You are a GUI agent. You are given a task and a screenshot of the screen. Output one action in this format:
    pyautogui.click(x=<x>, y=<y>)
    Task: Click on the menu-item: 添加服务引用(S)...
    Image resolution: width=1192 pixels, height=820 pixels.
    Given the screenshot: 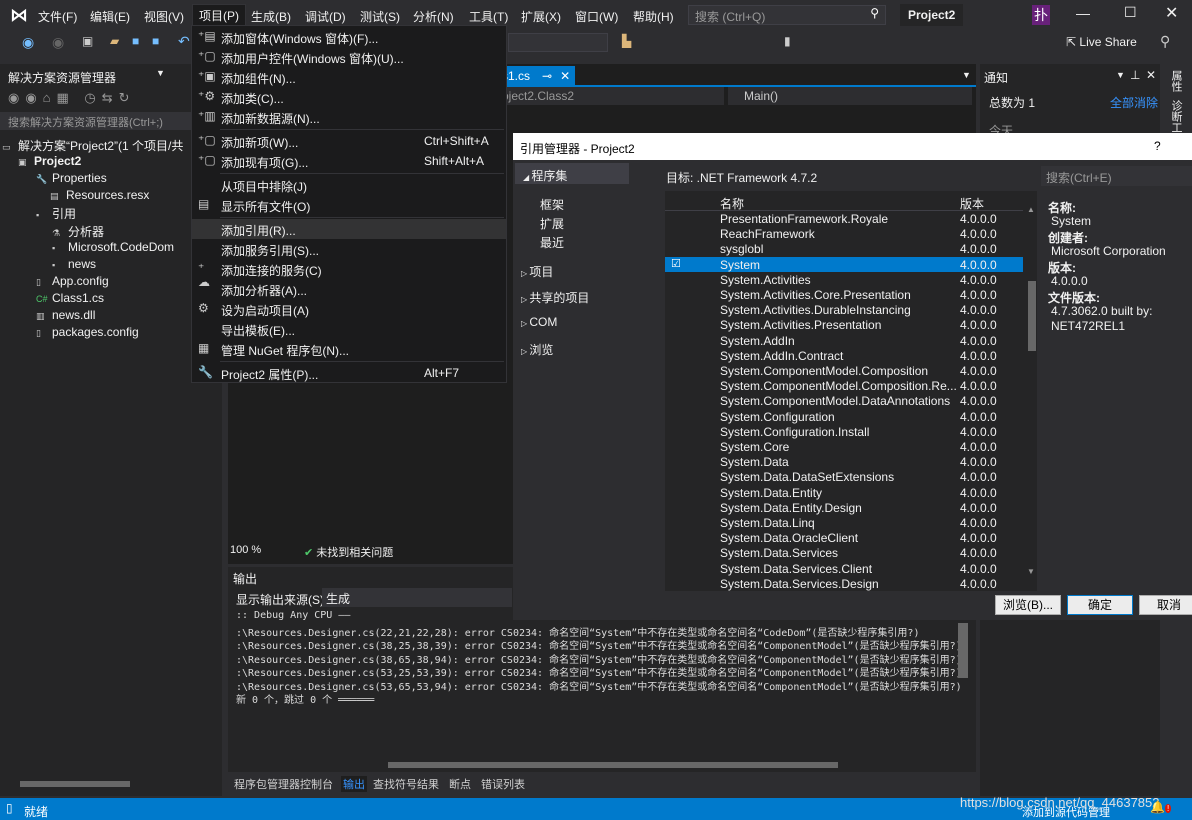 What is the action you would take?
    pyautogui.click(x=349, y=249)
    